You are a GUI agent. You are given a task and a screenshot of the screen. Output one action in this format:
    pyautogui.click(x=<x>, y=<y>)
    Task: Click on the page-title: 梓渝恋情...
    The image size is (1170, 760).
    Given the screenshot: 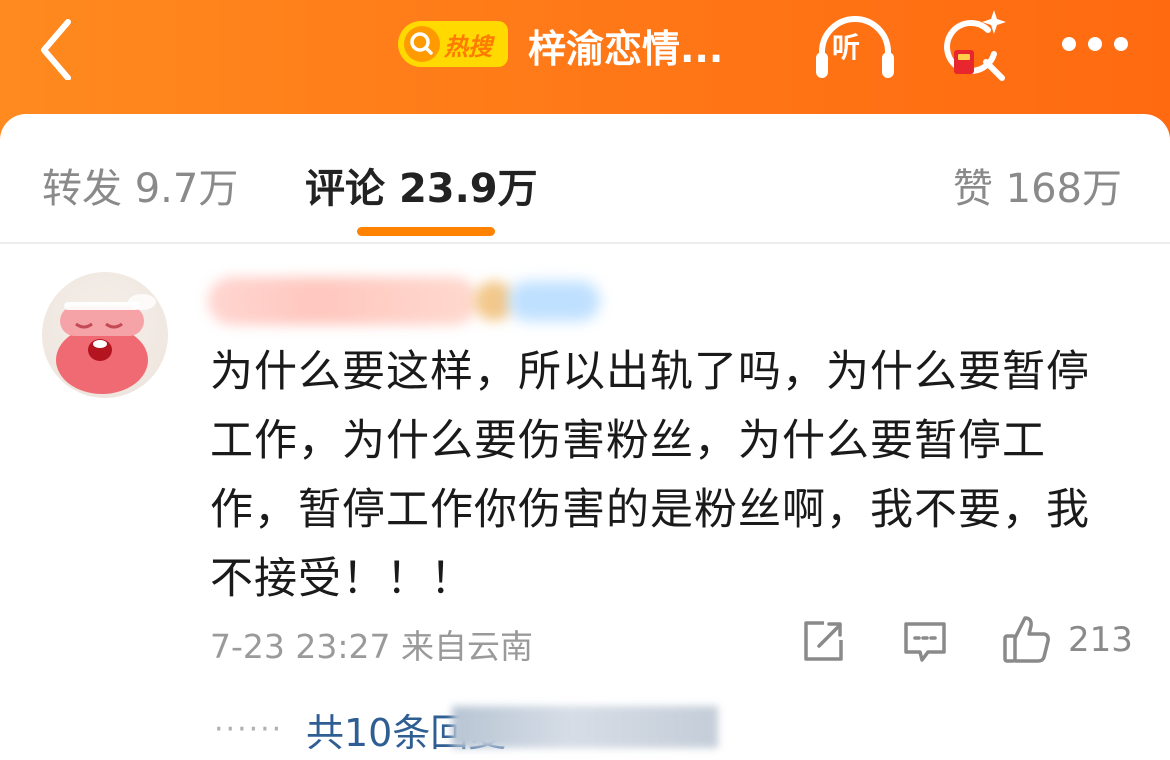 What is the action you would take?
    pyautogui.click(x=625, y=45)
    